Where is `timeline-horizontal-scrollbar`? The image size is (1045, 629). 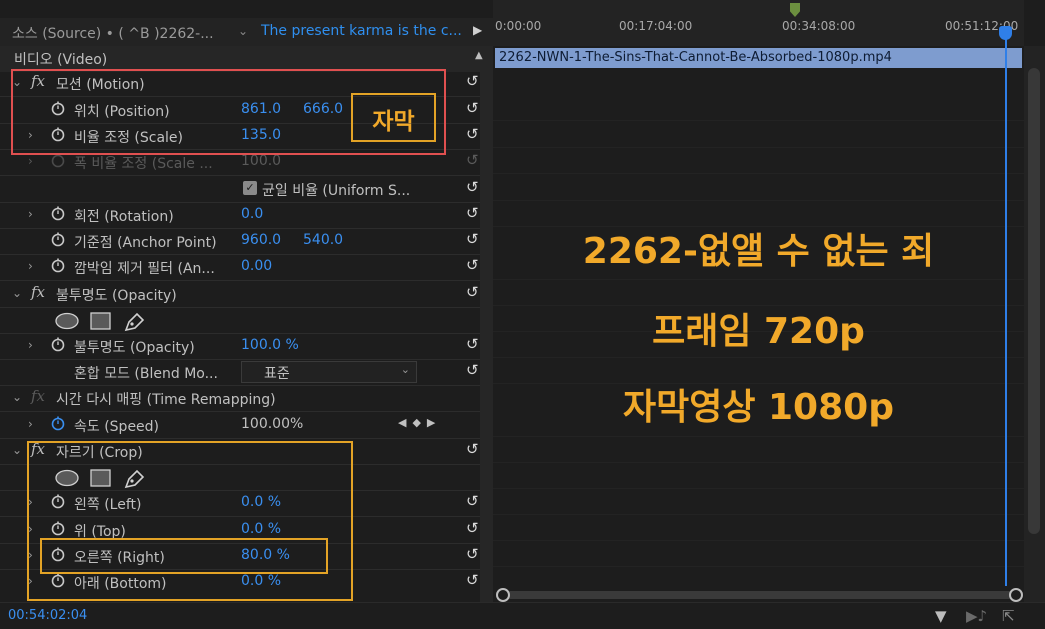
timeline-horizontal-scrollbar is located at coordinates (759, 595).